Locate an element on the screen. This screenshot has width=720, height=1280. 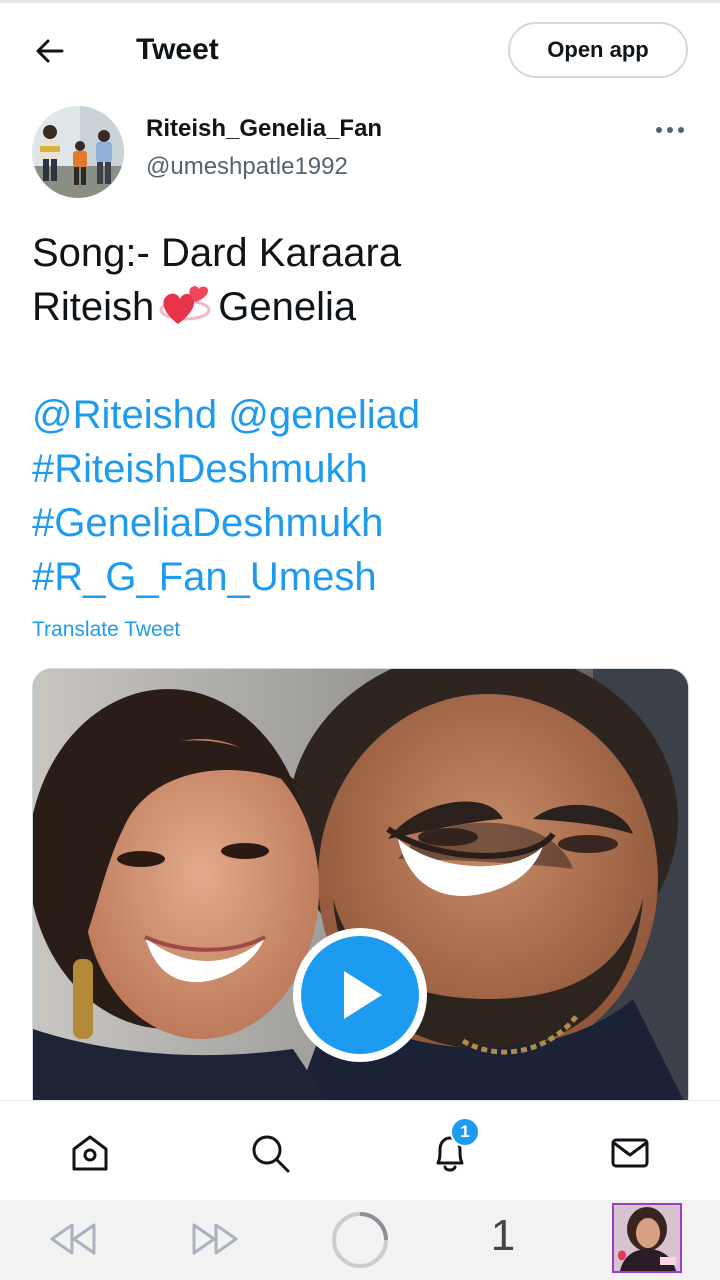
open-app-button: Open app is located at coordinates (598, 50).